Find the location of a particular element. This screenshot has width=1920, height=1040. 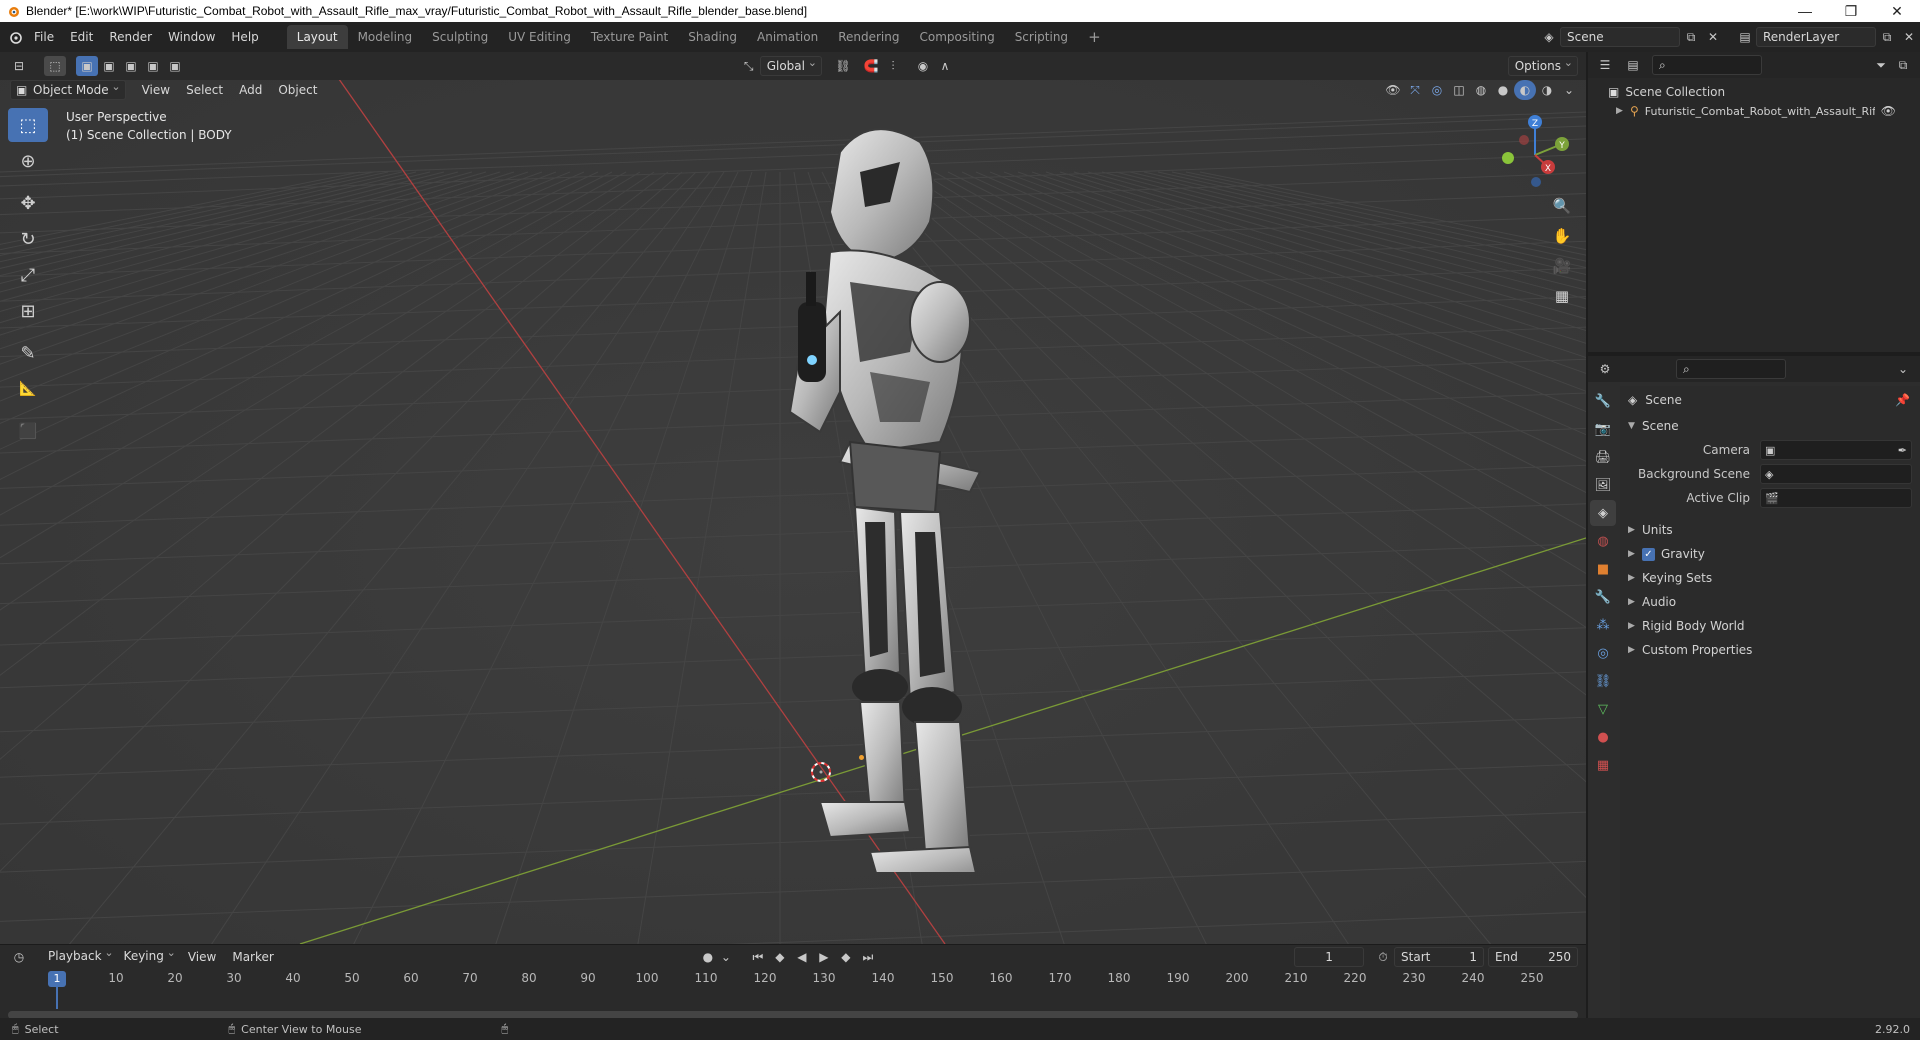

texture-tab-icon: ▦ is located at coordinates (1603, 765).